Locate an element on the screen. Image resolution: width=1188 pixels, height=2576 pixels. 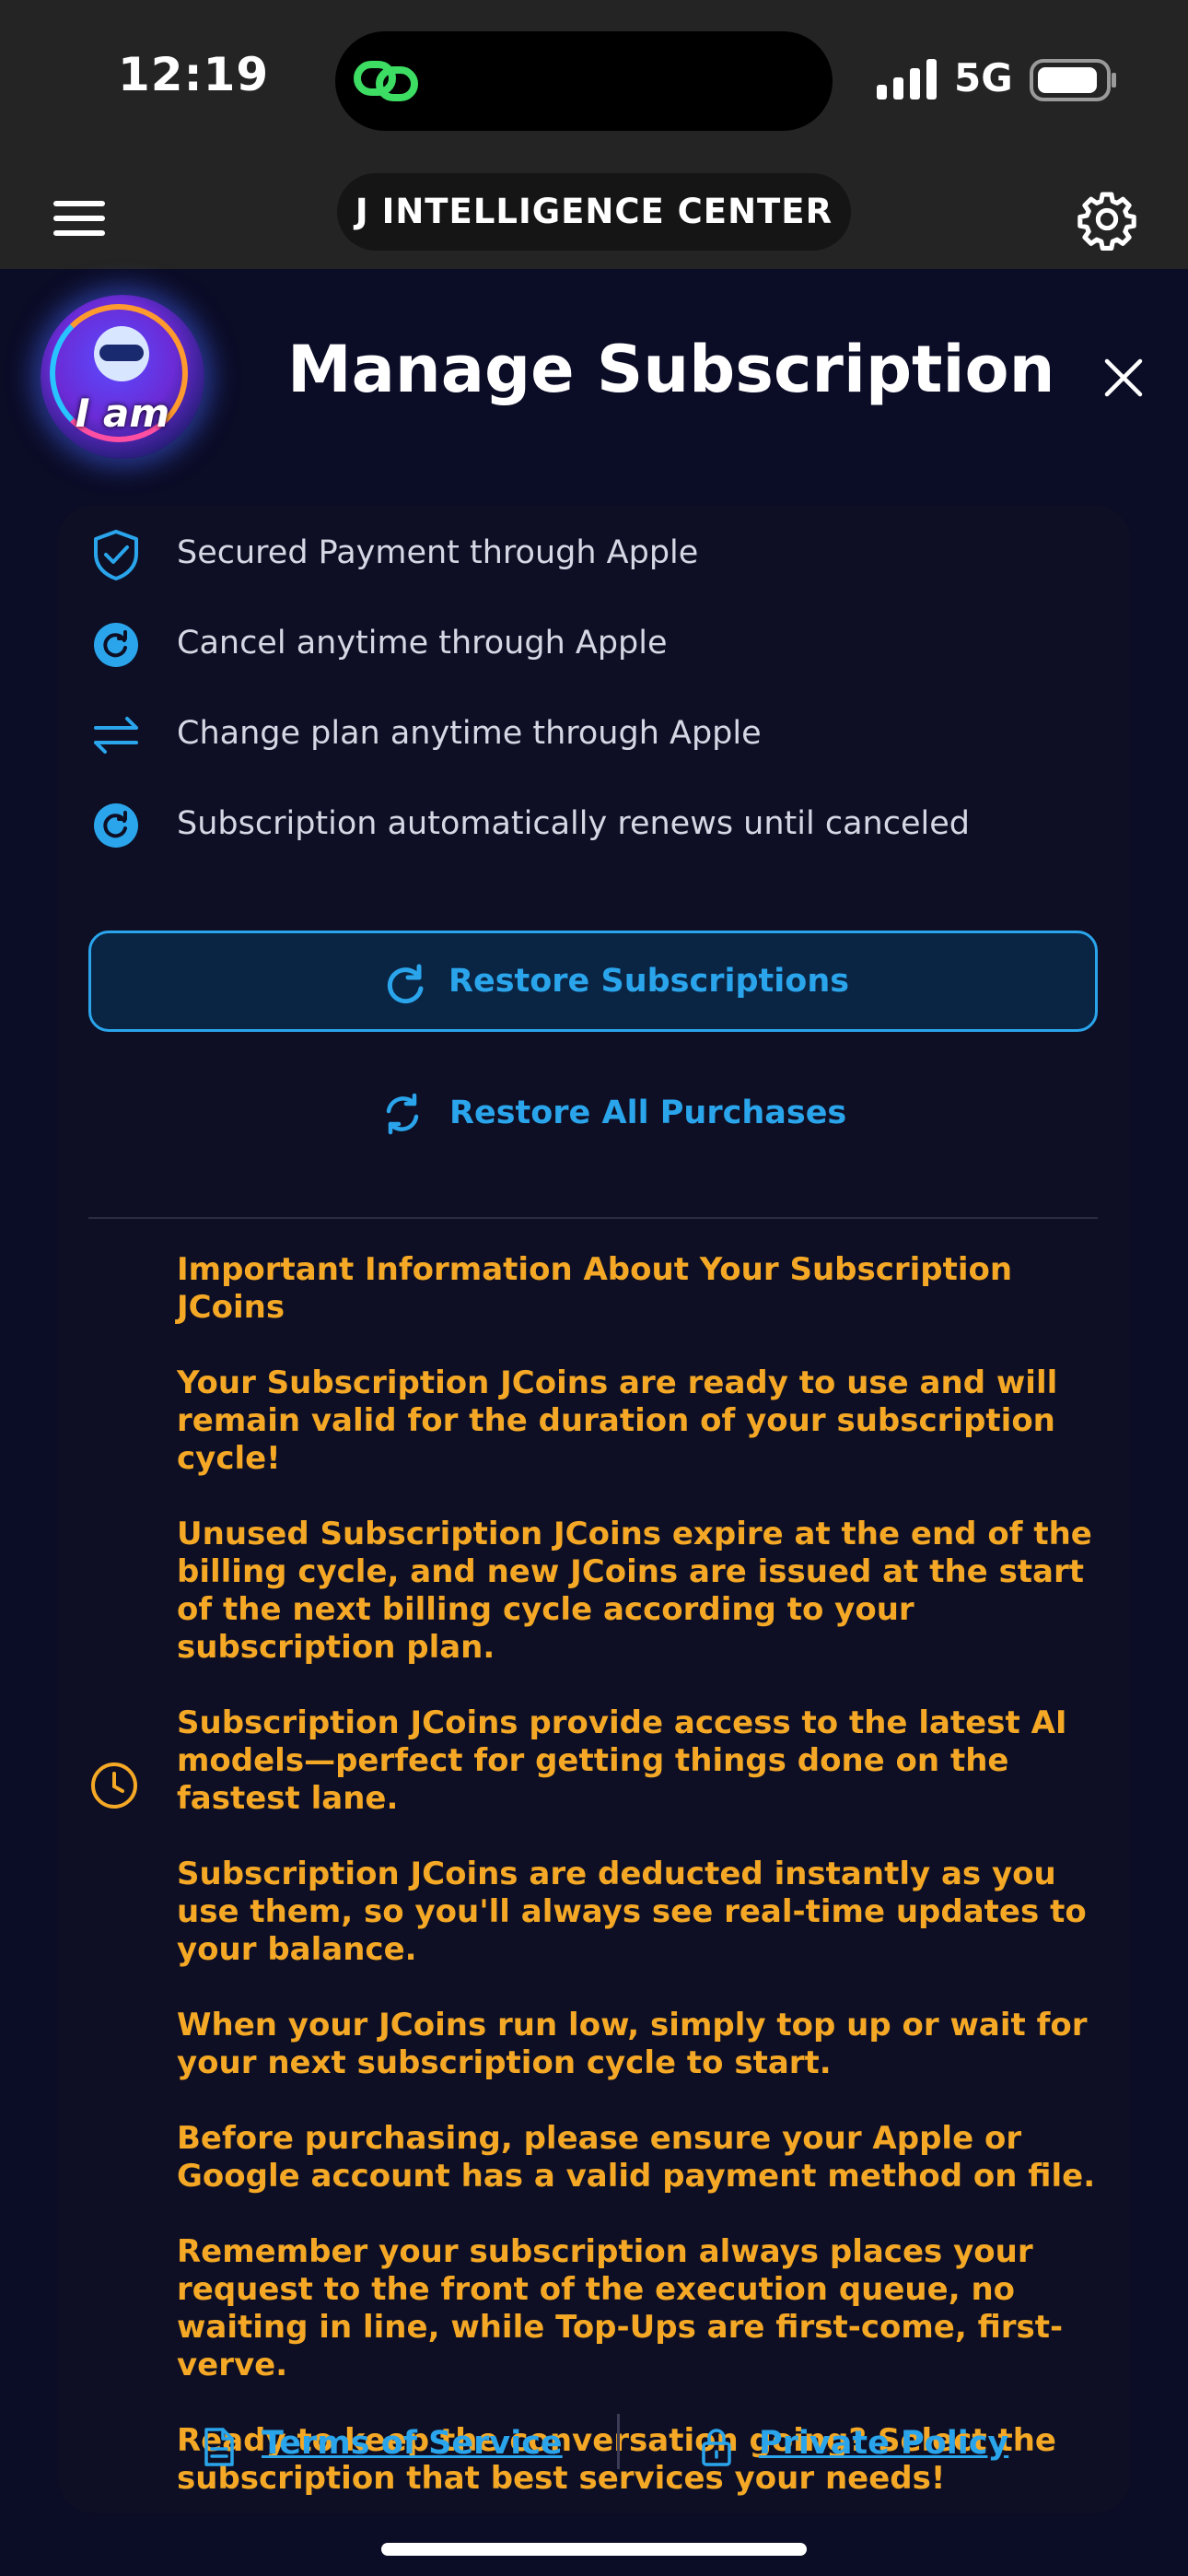
app-logo: I am is located at coordinates (122, 377).